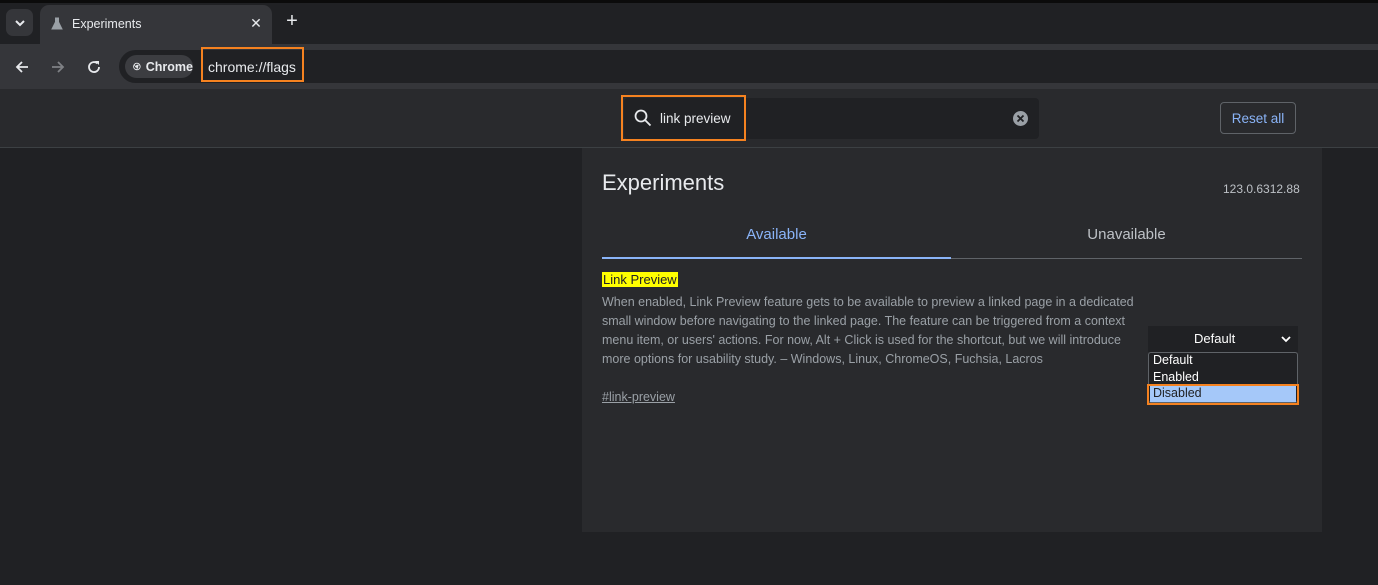  Describe the element at coordinates (292, 21) in the screenshot. I see `plus-icon: +` at that location.